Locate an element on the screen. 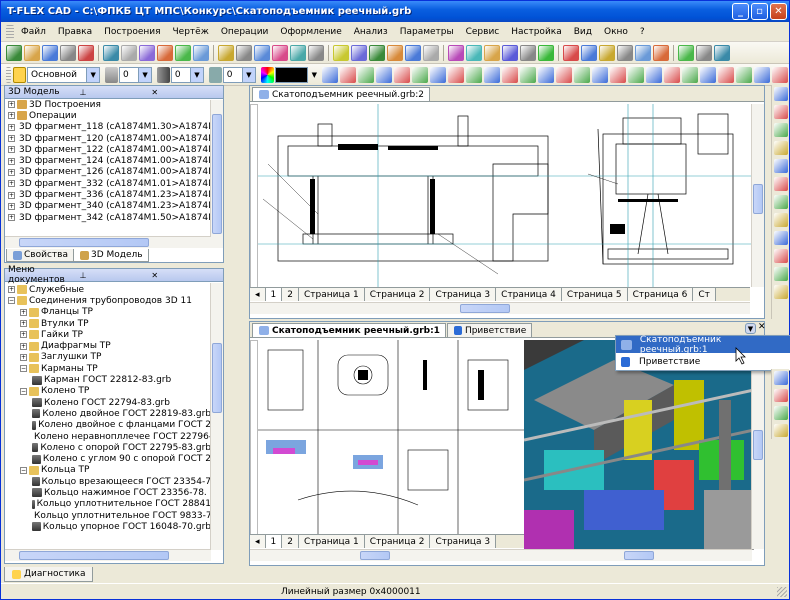 The height and width of the screenshot is (600, 790). drawing-scrollbar-top is located at coordinates (757, 195).